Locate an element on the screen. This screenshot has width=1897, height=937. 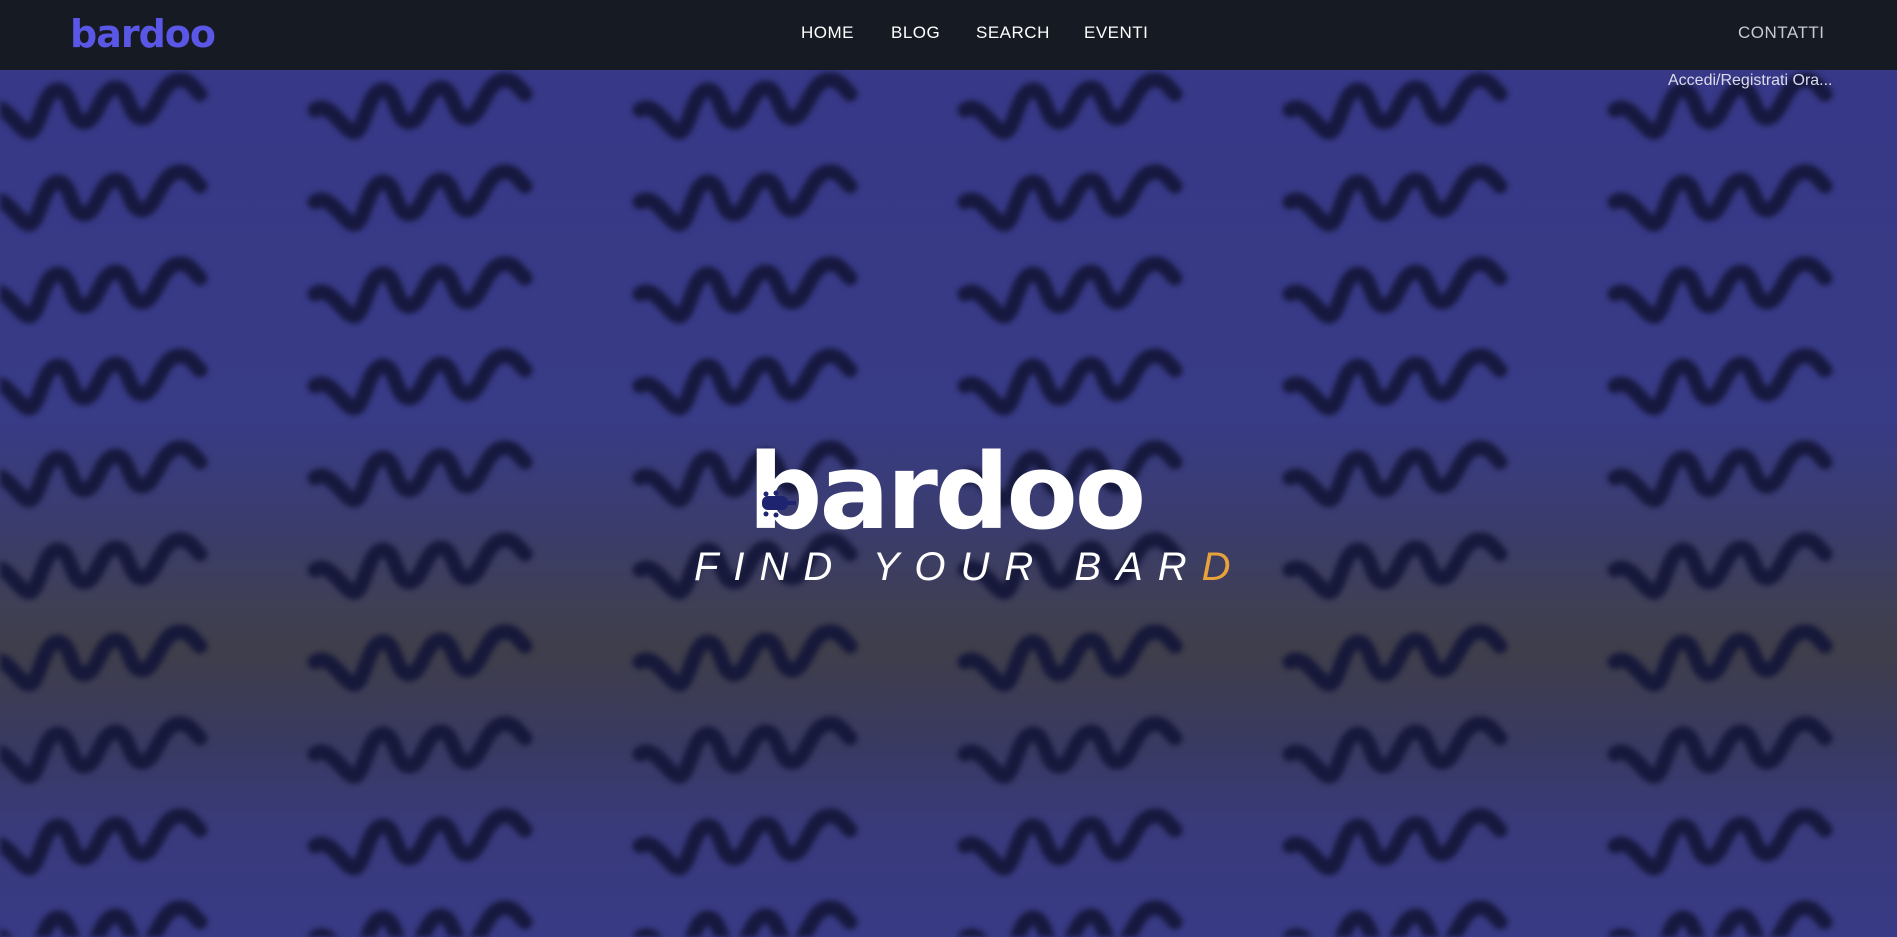
nav-contatti-link: CONTATTI is located at coordinates (1781, 33).